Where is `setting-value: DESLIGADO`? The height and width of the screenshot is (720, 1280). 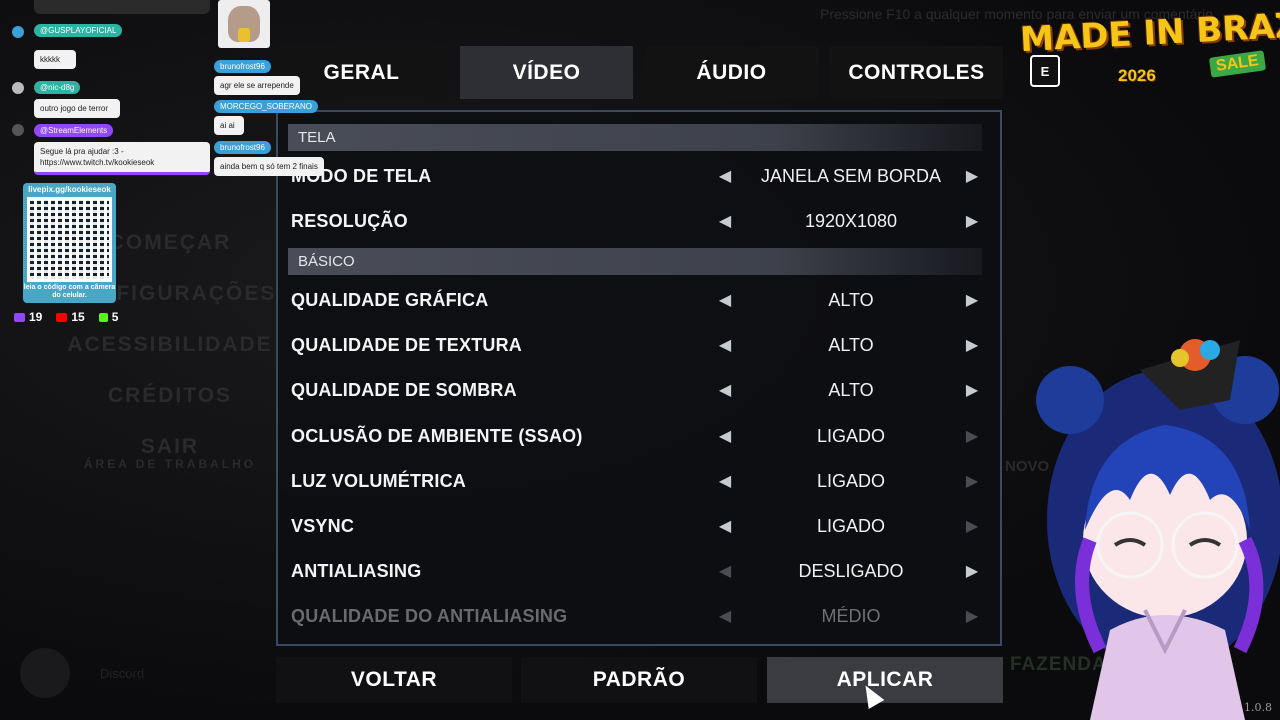 setting-value: DESLIGADO is located at coordinates (851, 571).